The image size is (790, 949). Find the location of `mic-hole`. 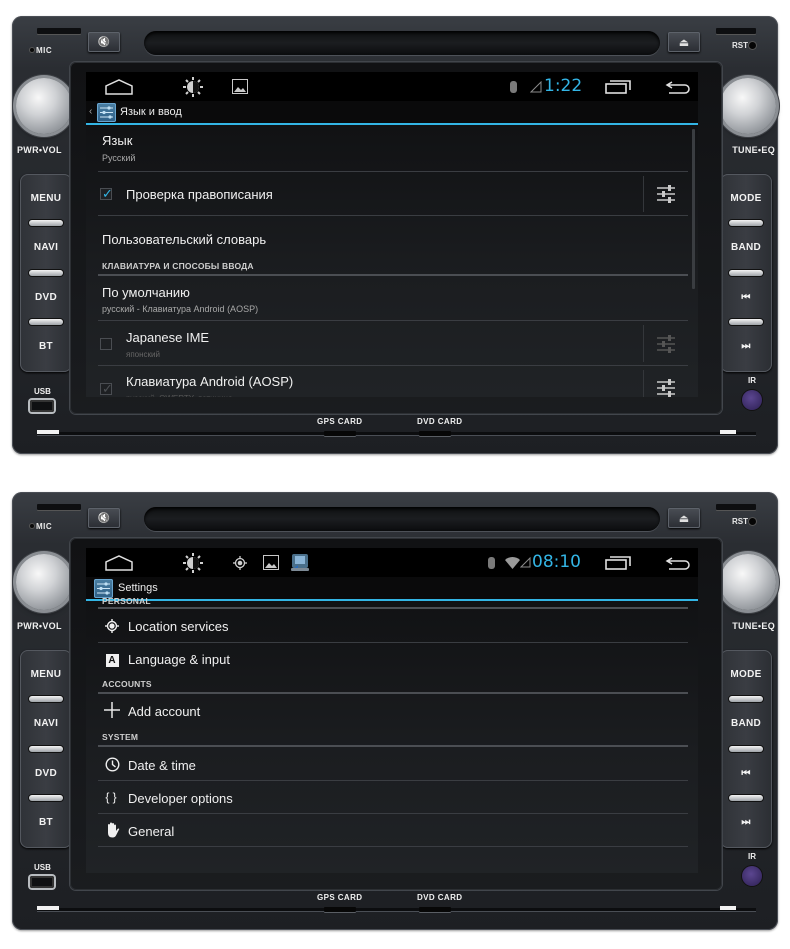

mic-hole is located at coordinates (32, 526).